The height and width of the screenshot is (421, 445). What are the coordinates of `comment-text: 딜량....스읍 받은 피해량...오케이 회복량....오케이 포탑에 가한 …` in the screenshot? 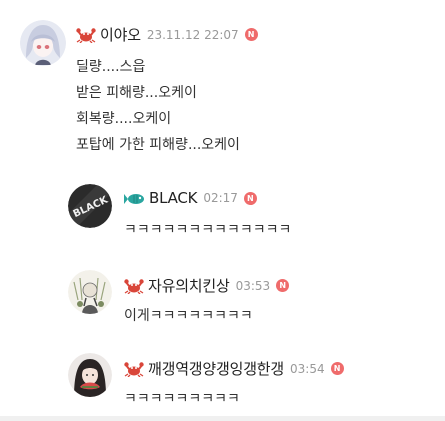 It's located at (158, 106).